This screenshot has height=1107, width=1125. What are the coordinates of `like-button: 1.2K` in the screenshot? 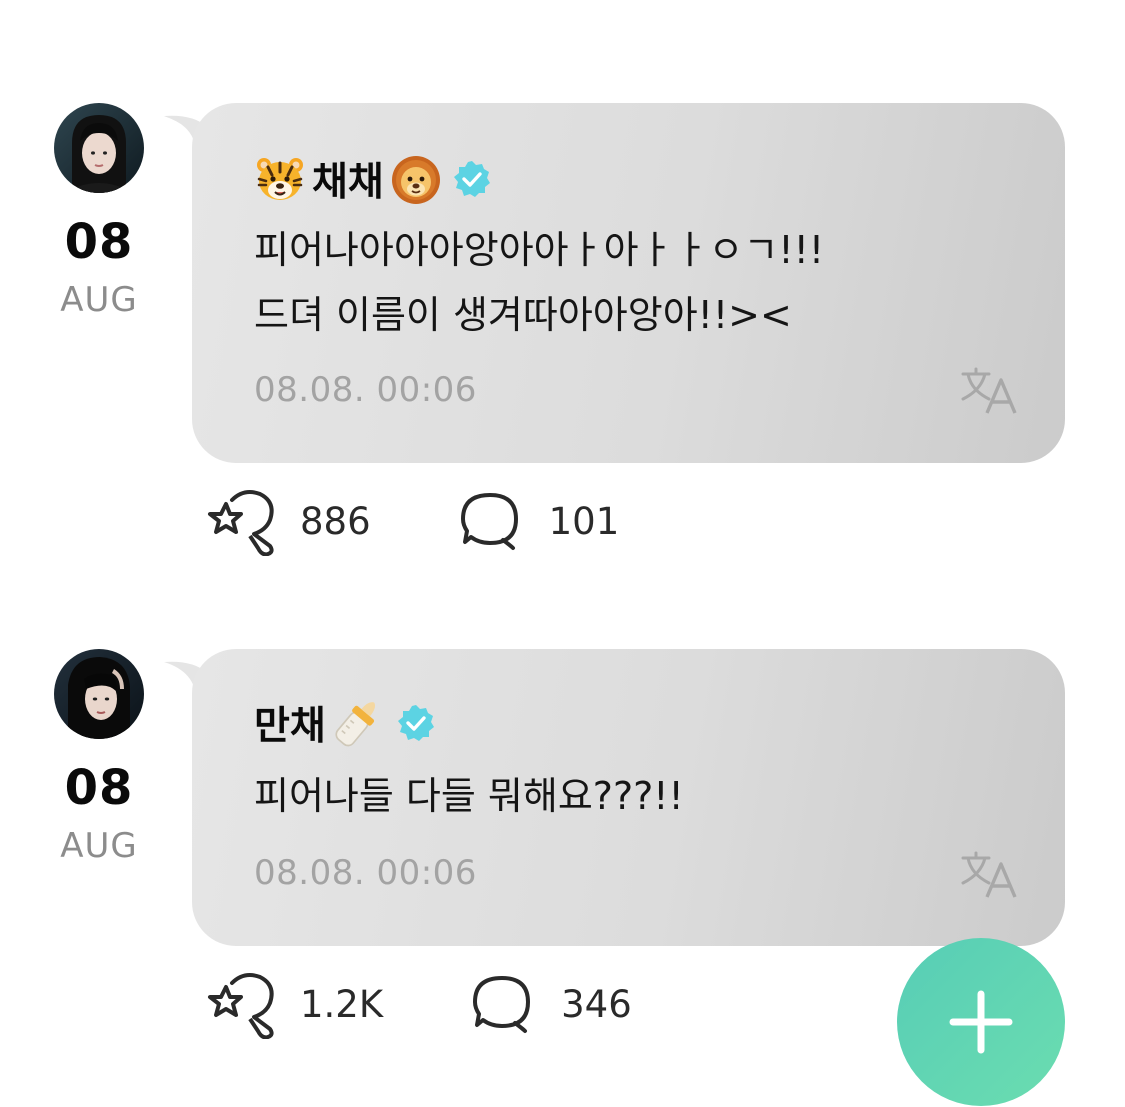 It's located at (293, 1004).